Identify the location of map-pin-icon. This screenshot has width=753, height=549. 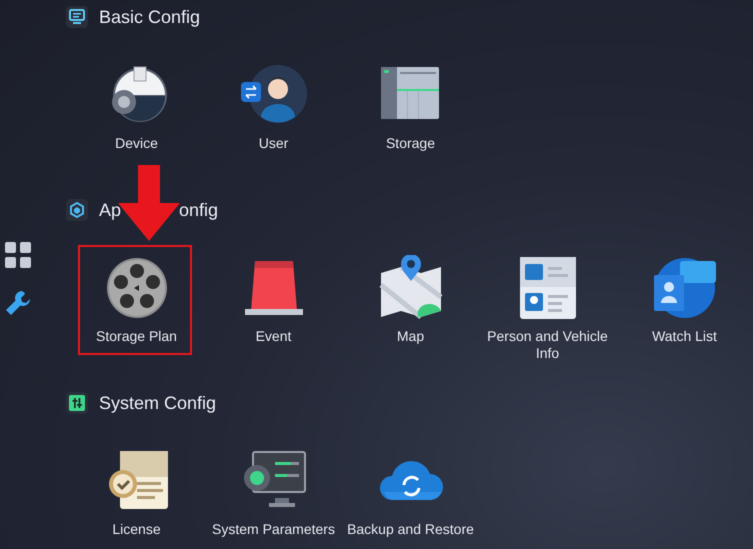
(411, 288).